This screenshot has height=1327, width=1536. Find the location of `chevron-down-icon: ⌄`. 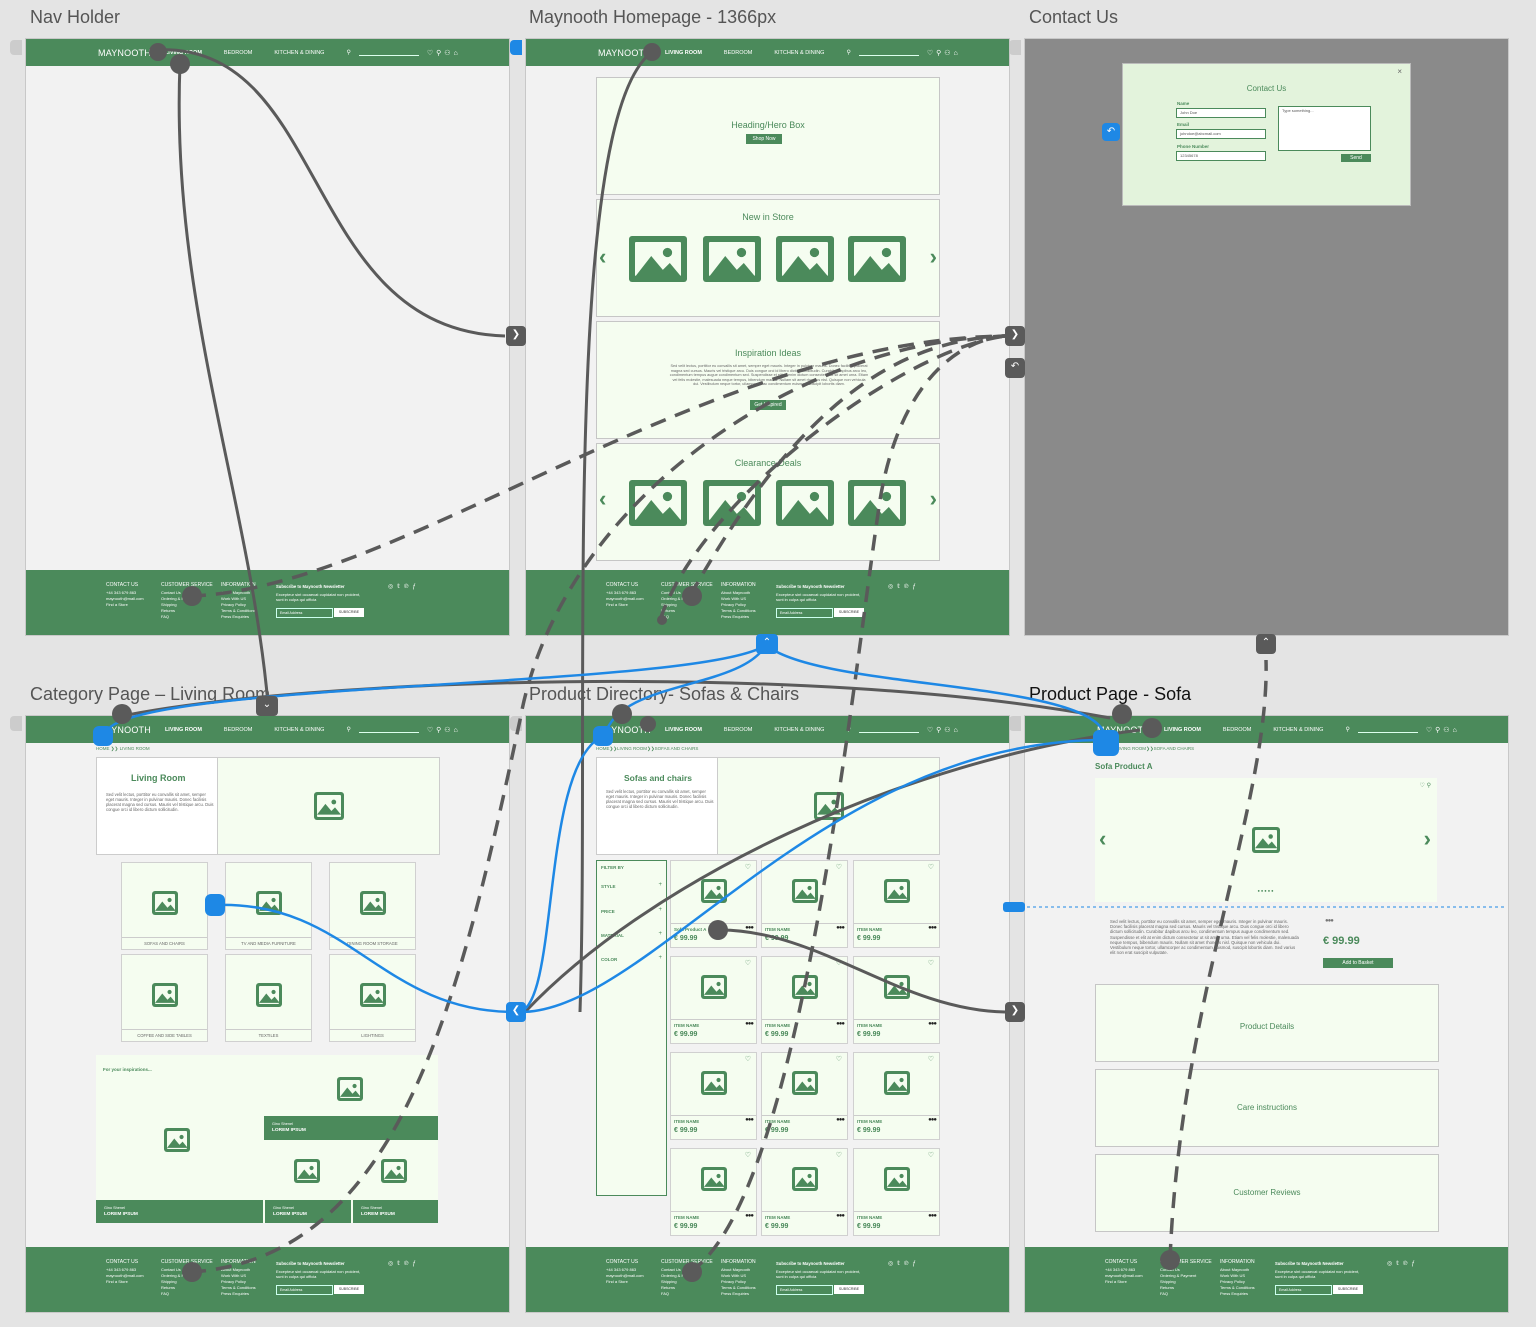

chevron-down-icon: ⌄ is located at coordinates (267, 706).